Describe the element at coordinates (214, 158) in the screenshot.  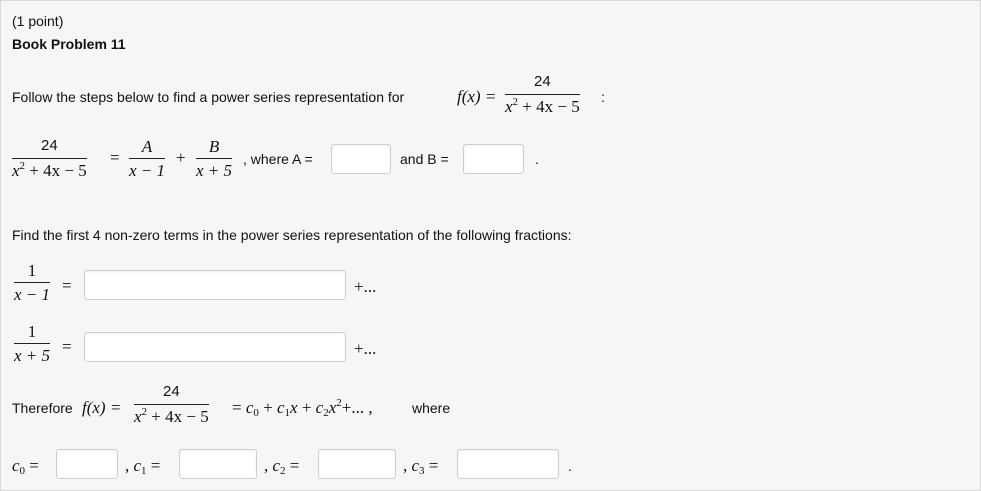
I see `decomp-fraction-b: B x + 5` at that location.